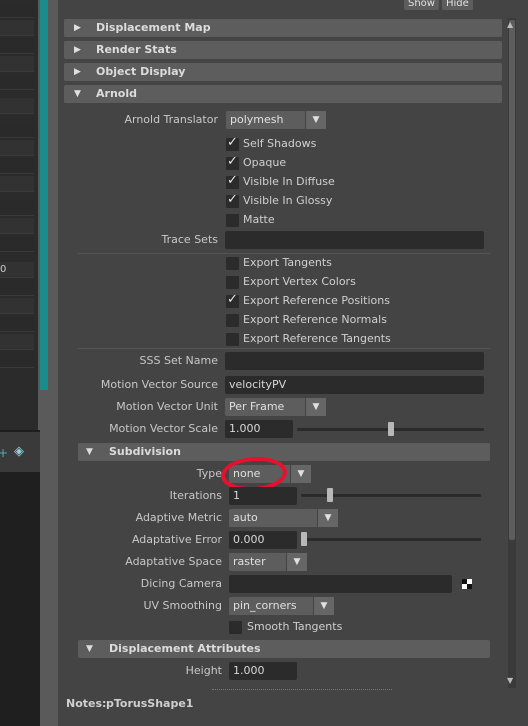 This screenshot has height=726, width=528. I want to click on dicing-camera-field, so click(340, 584).